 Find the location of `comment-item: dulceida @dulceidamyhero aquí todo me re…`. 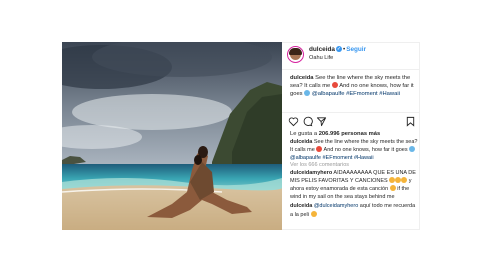

comment-item: dulceida @dulceidamyhero aquí todo me re… is located at coordinates (354, 211).